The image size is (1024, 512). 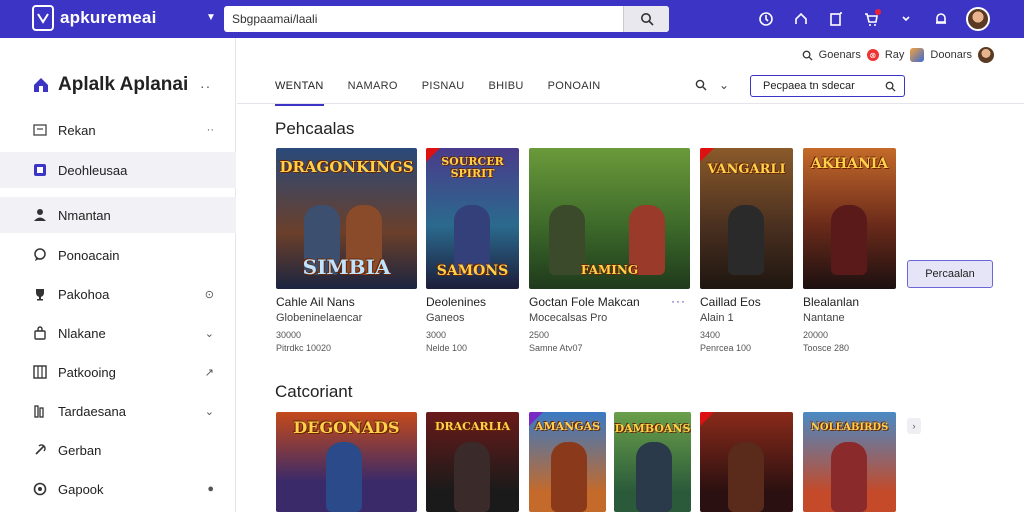 I want to click on chevron-down-icon, so click(x=906, y=19).